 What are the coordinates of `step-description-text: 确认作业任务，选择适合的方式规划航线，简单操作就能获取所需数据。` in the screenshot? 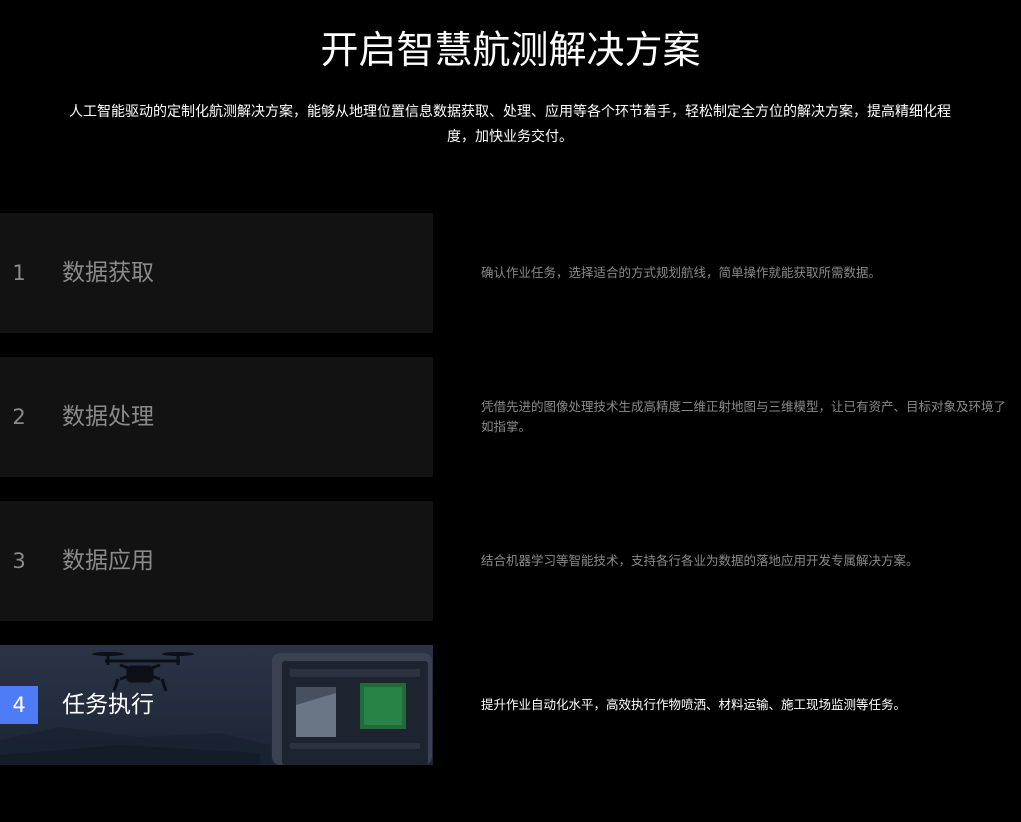 It's located at (681, 272).